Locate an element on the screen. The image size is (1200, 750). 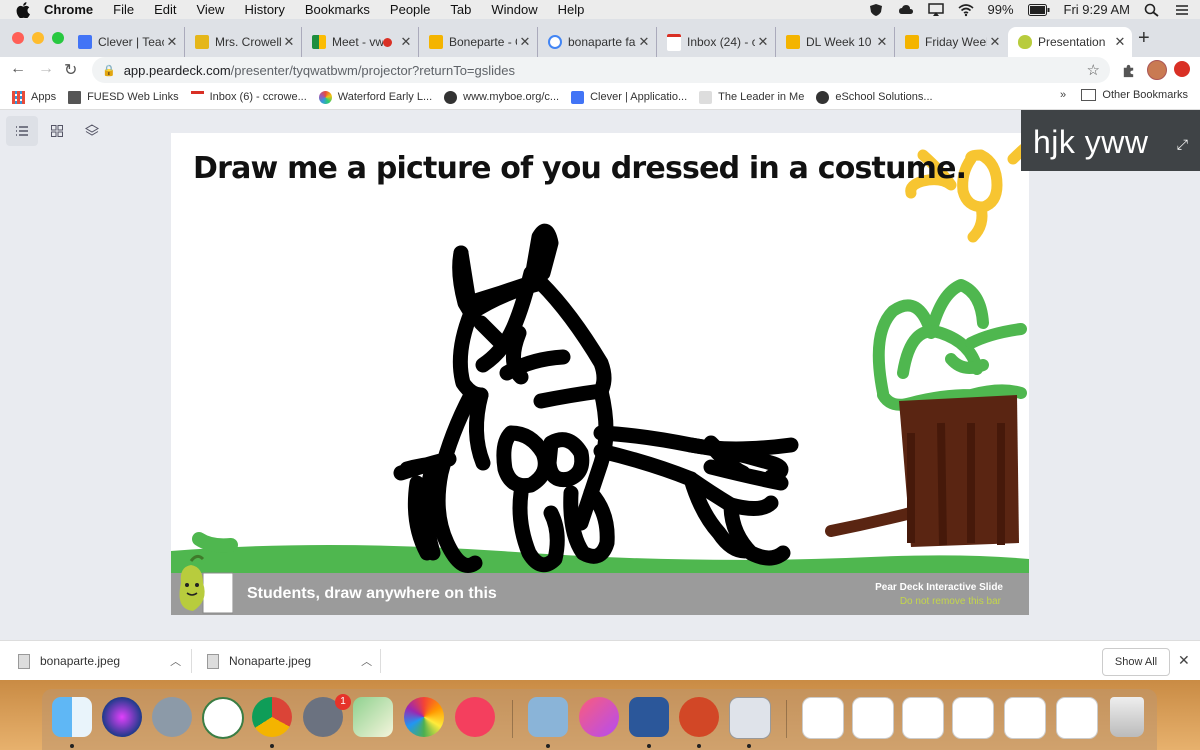
back-arrow-icon: ← is located at coordinates (18, 69).